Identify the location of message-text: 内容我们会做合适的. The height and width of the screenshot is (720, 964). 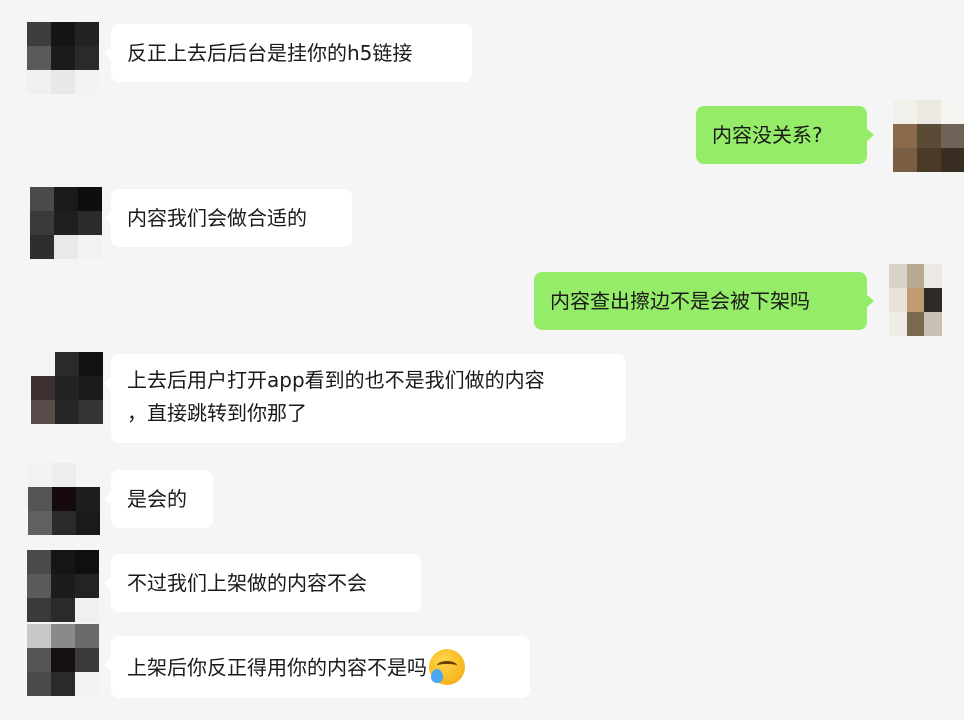
(217, 218).